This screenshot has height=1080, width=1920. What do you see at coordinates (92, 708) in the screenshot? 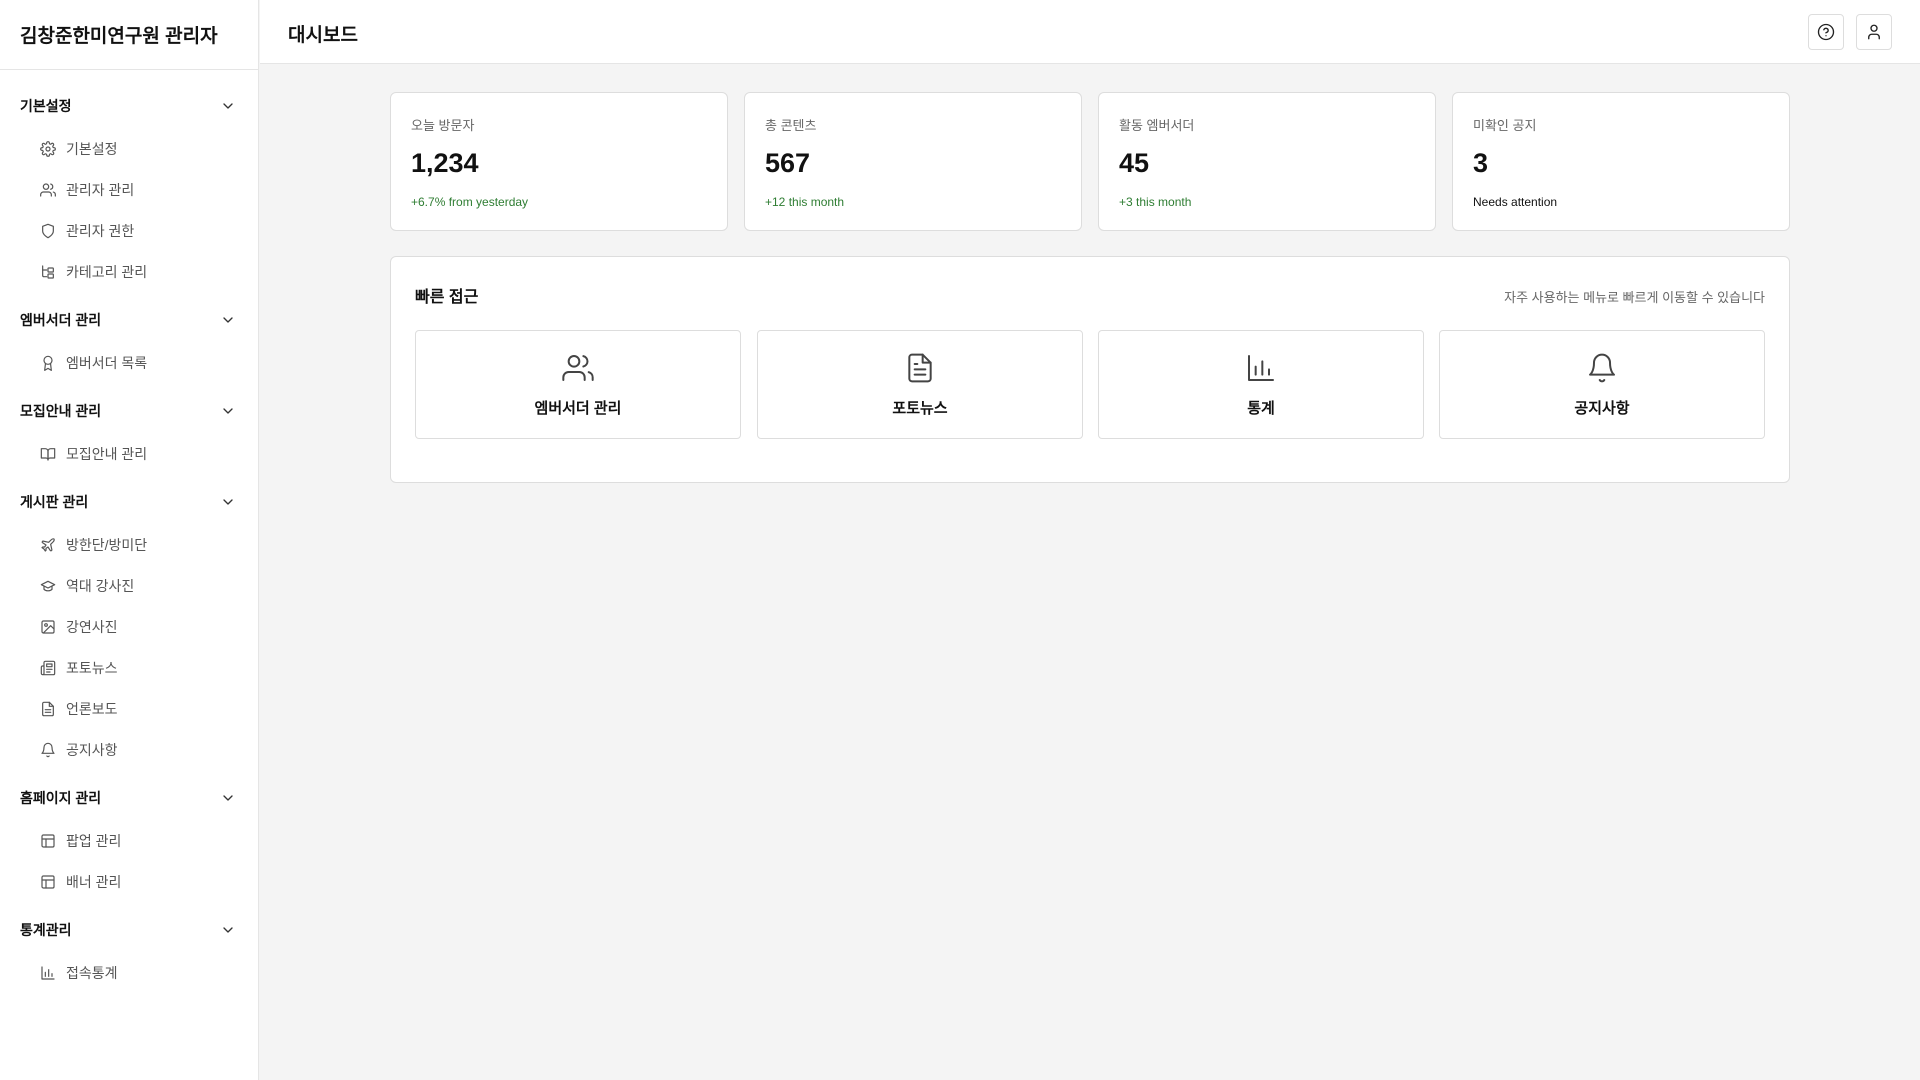
I see `sidebar-item-label: 언론보도` at bounding box center [92, 708].